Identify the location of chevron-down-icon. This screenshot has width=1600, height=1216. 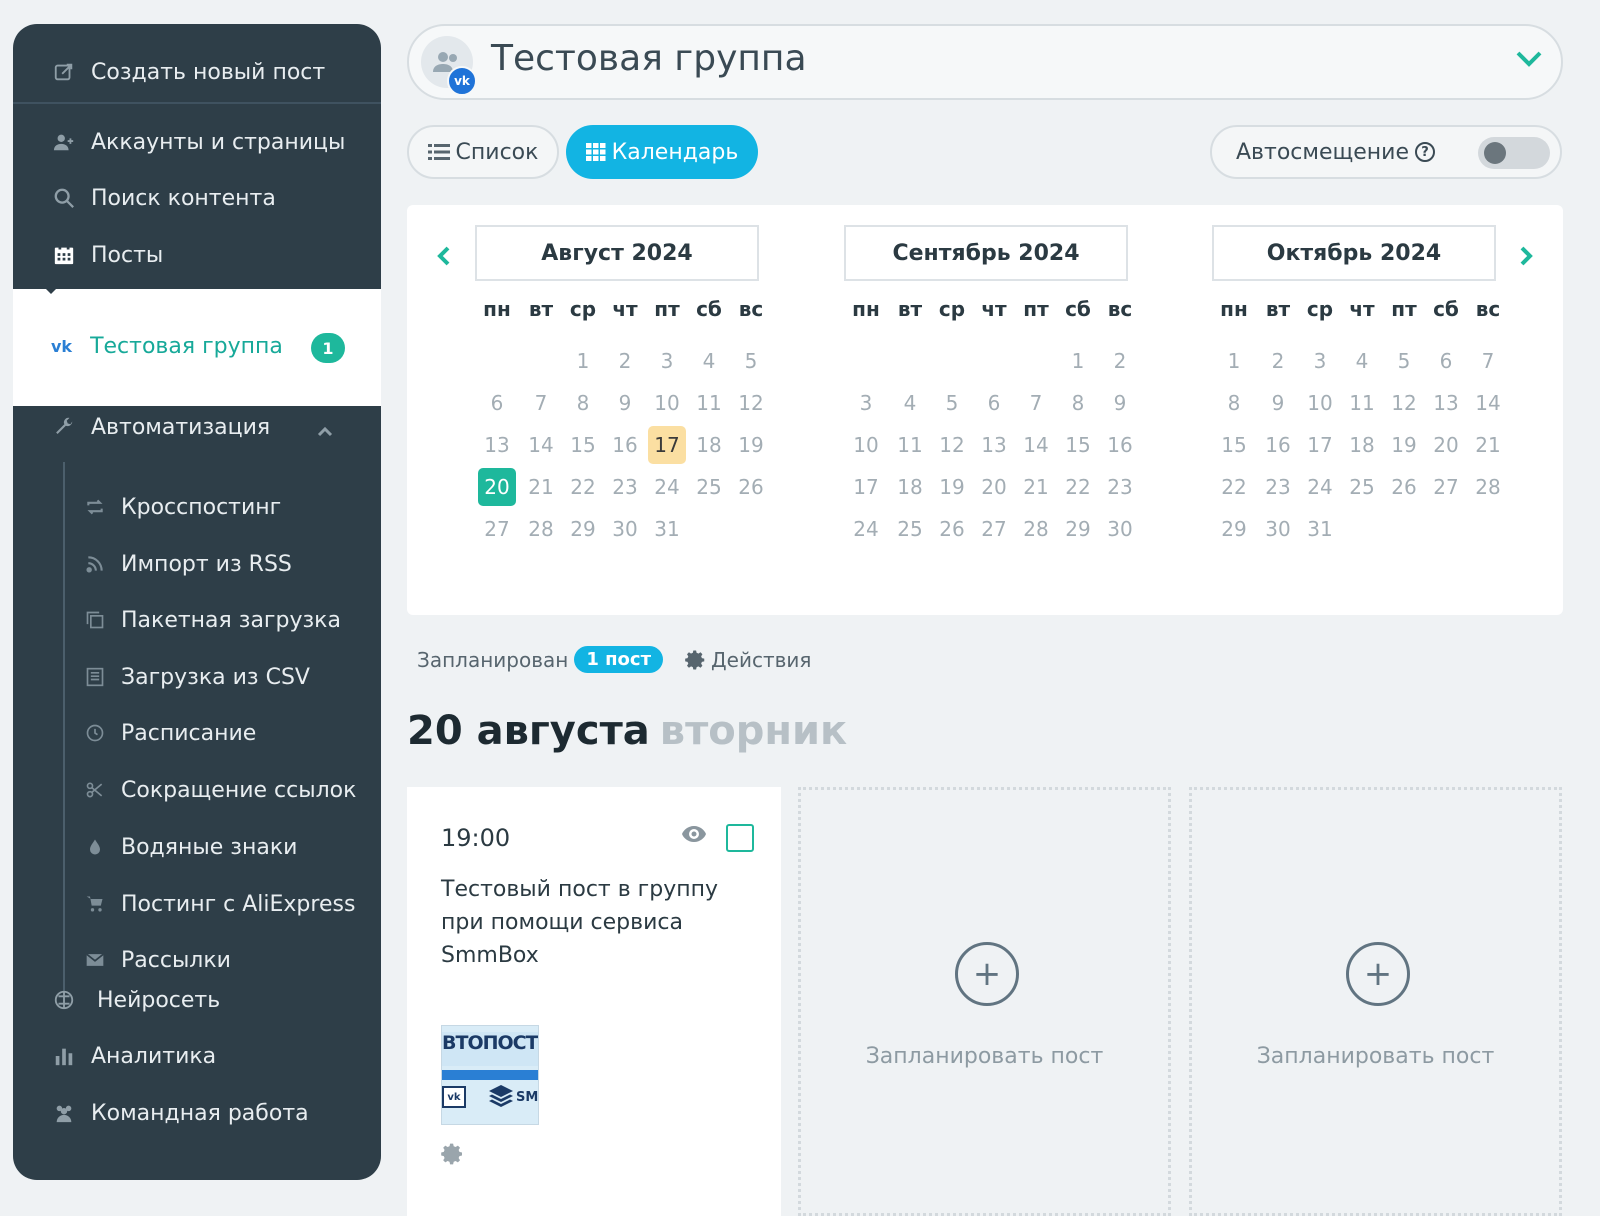
(1529, 61).